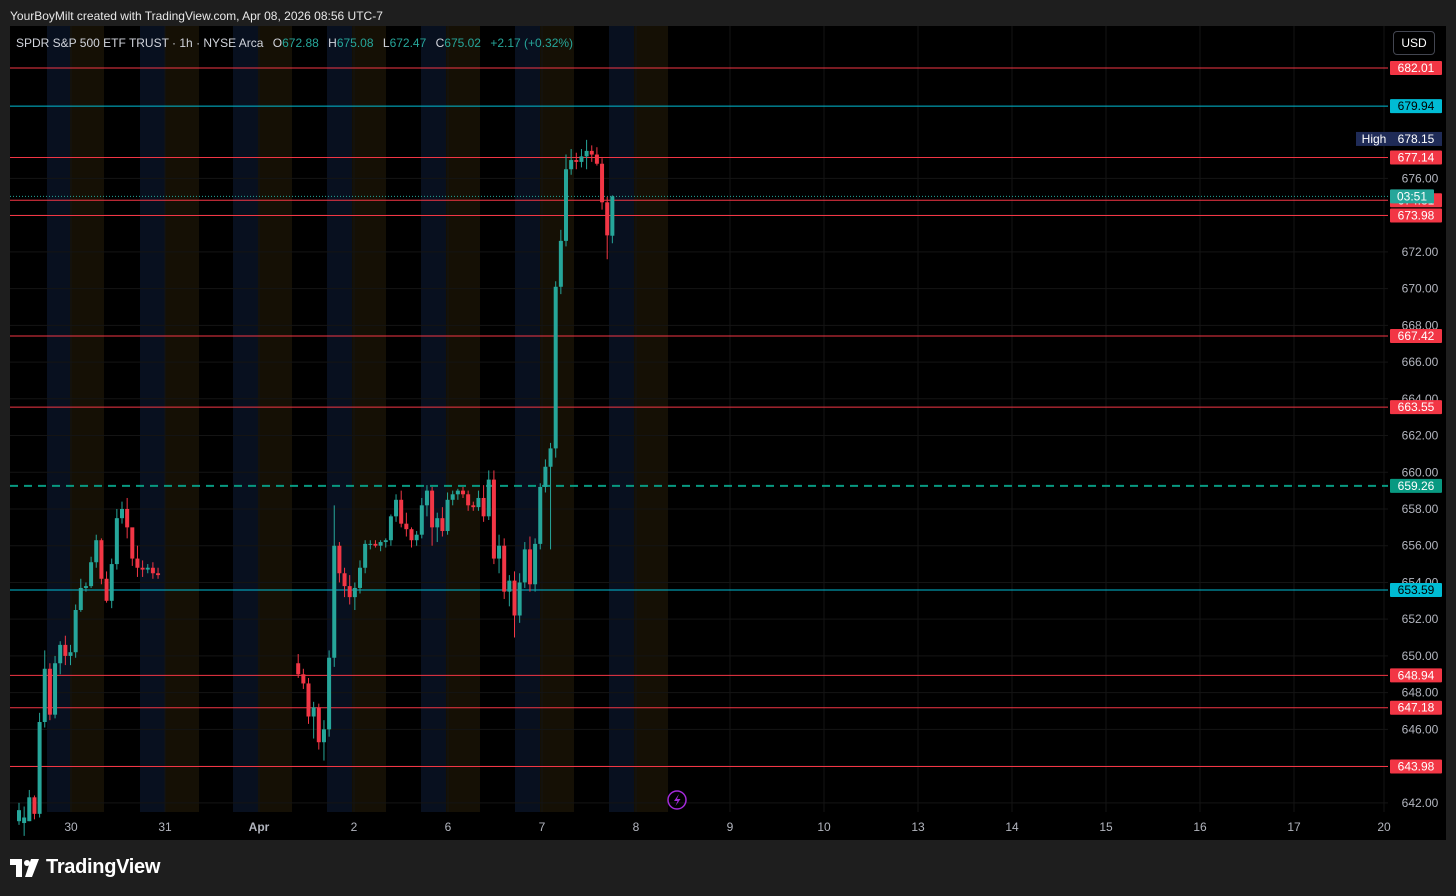 This screenshot has height=896, width=1456. I want to click on open-value: 672.88, so click(300, 43).